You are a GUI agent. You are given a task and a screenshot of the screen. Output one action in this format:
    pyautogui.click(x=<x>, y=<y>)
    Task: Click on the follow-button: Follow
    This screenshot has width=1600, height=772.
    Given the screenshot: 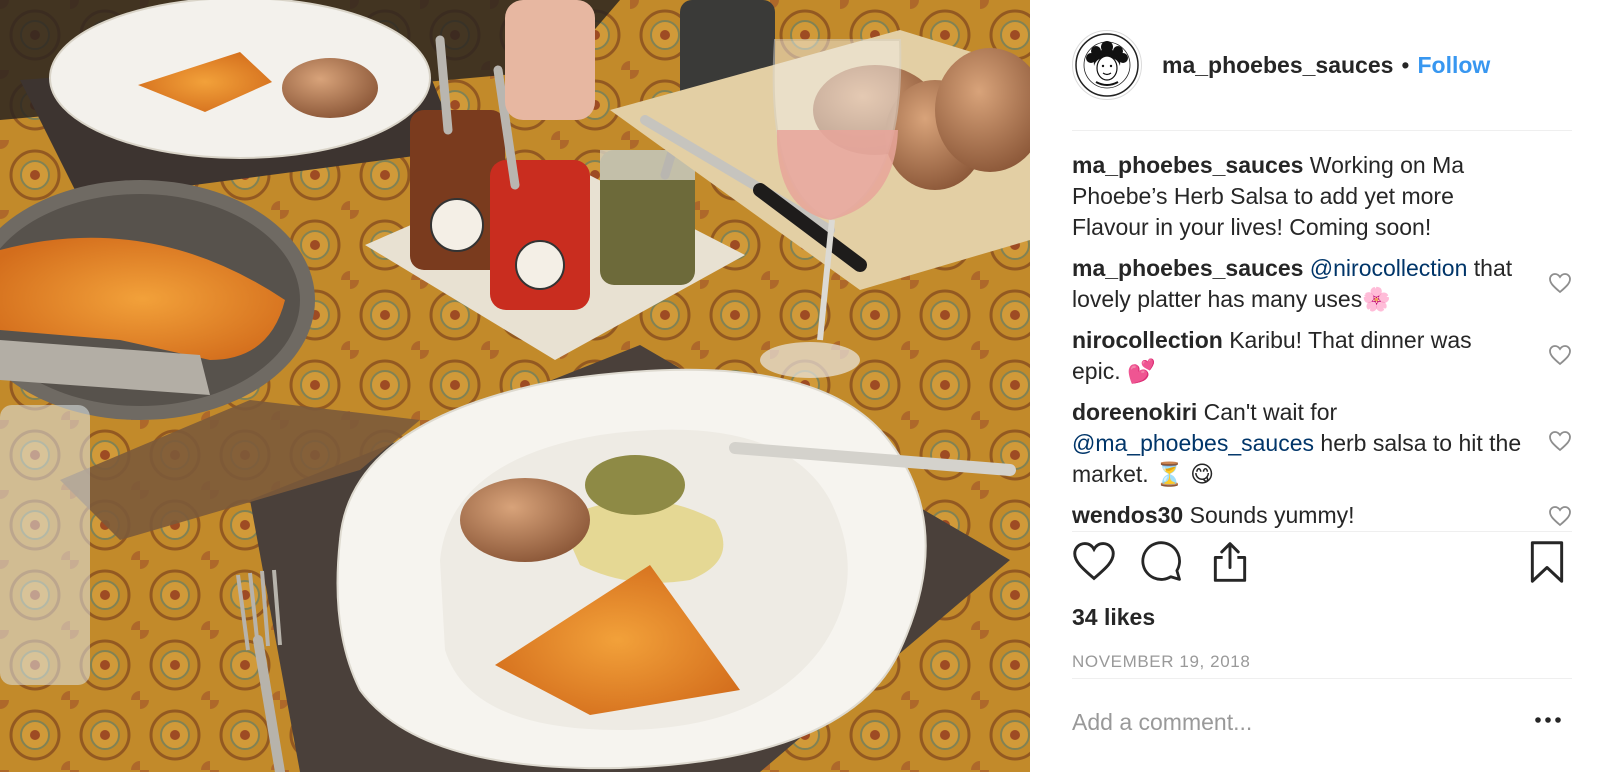 What is the action you would take?
    pyautogui.click(x=1453, y=65)
    